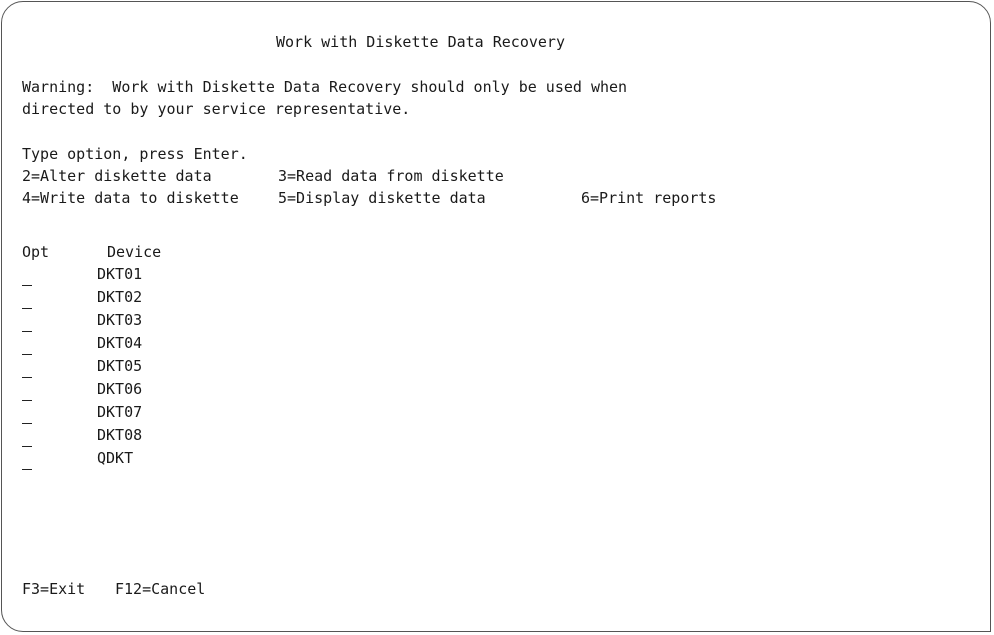  Describe the element at coordinates (36, 252) in the screenshot. I see `column-header-opt: Opt` at that location.